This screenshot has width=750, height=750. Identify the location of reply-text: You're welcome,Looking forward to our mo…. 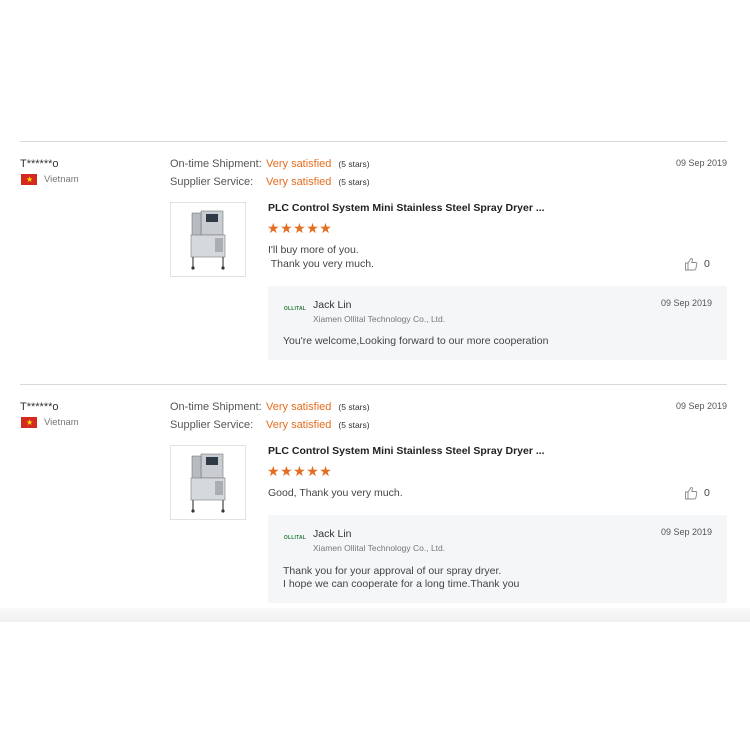
(416, 341).